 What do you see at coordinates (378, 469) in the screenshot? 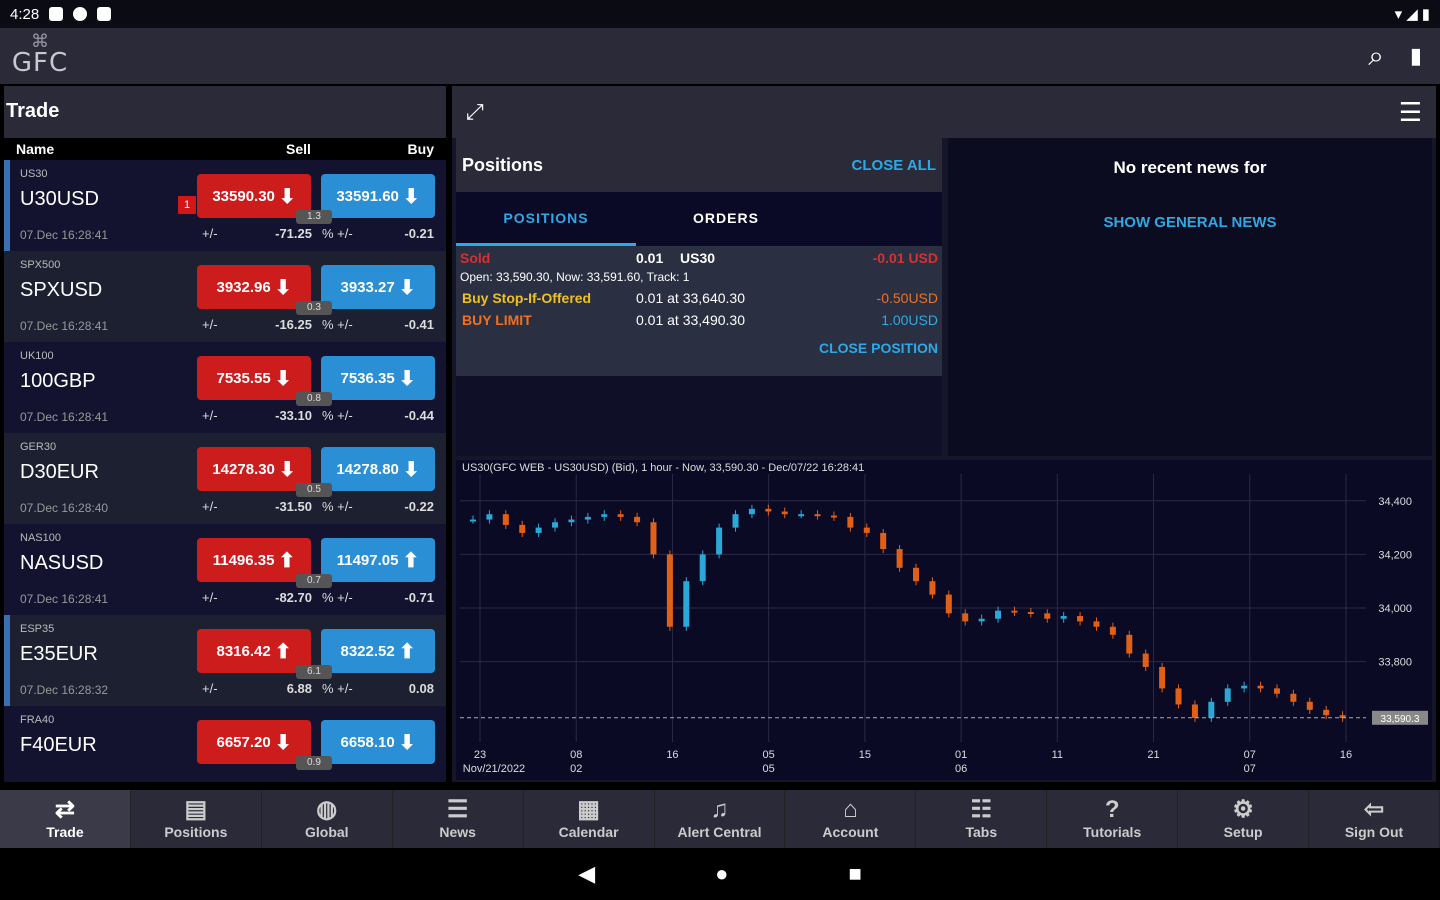
I see `buy-button: 14278.80 ⬇` at bounding box center [378, 469].